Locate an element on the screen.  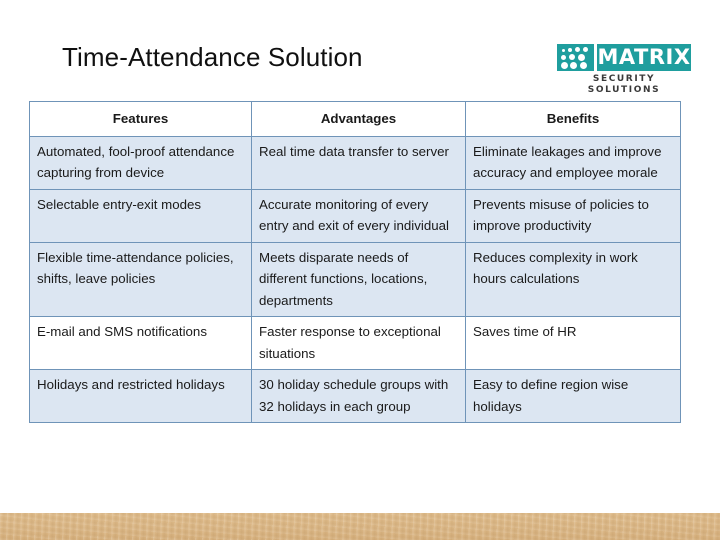
logo-top-row: MATRIX is located at coordinates (624, 57).